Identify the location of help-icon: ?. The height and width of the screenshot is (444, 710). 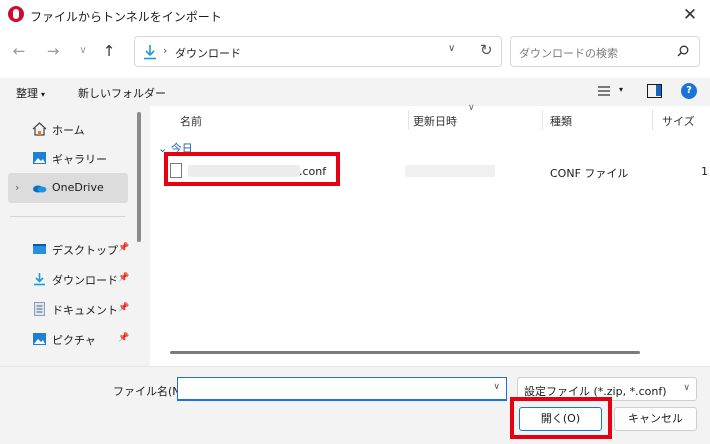
(689, 91).